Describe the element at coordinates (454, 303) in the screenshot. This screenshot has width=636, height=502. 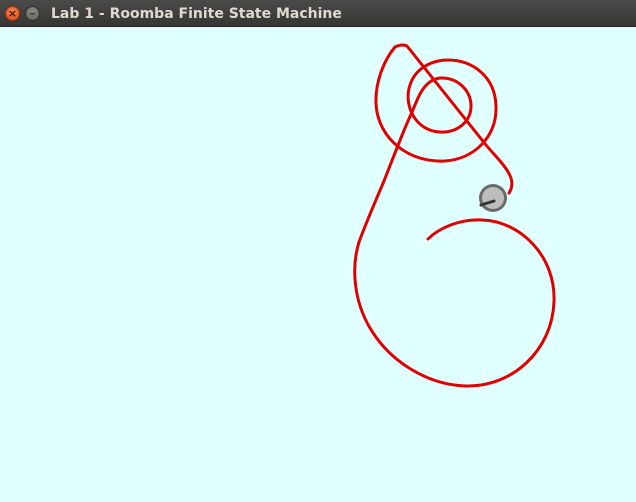
I see `trail-large-loop` at that location.